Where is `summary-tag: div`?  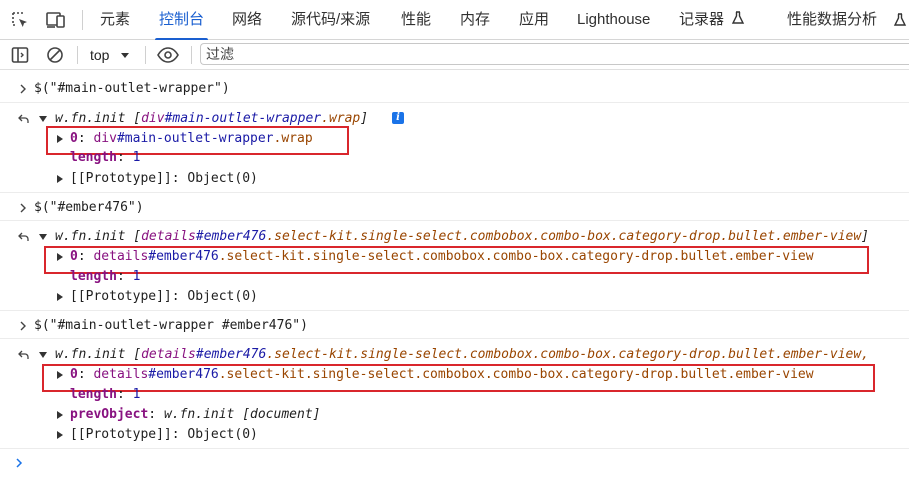 summary-tag: div is located at coordinates (153, 118).